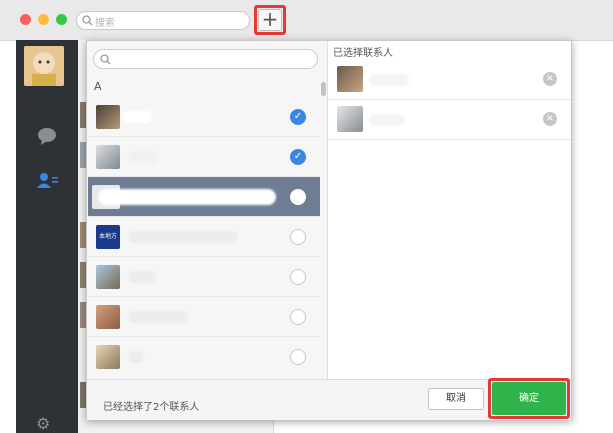  I want to click on contacts-icon, so click(48, 180).